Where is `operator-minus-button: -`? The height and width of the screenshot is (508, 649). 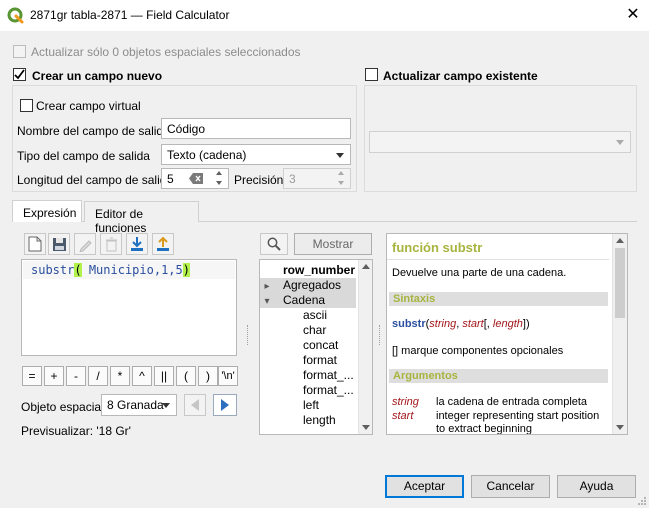 operator-minus-button: - is located at coordinates (76, 376).